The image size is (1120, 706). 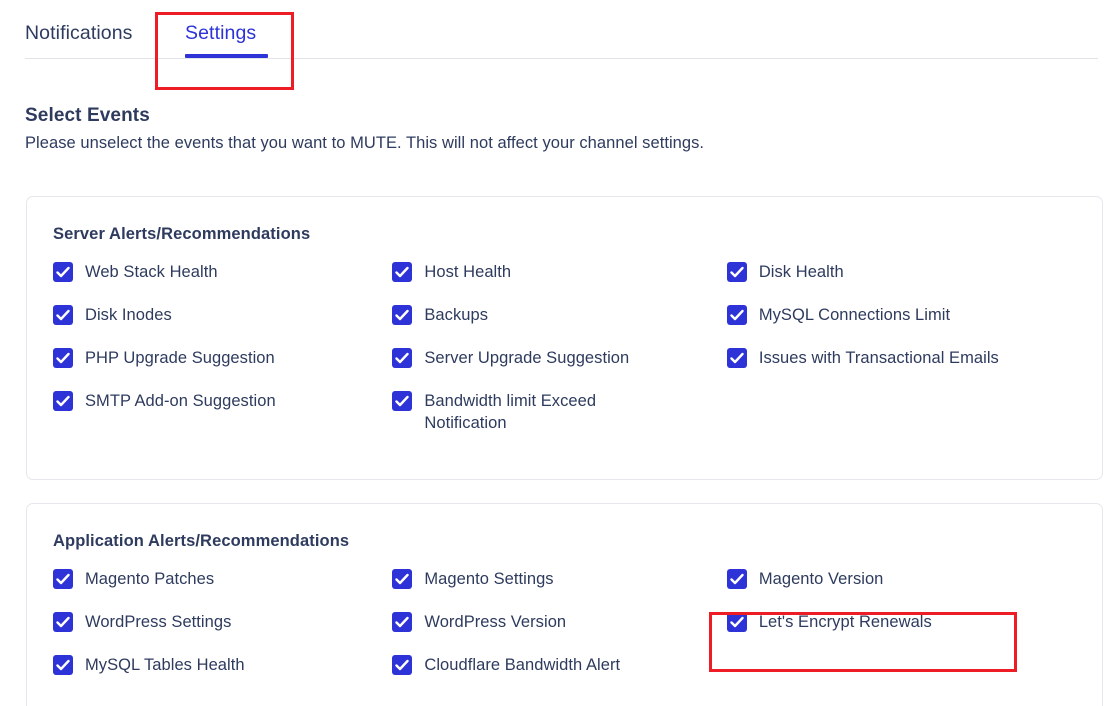 What do you see at coordinates (158, 622) in the screenshot?
I see `checkbox-label: WordPress Settings` at bounding box center [158, 622].